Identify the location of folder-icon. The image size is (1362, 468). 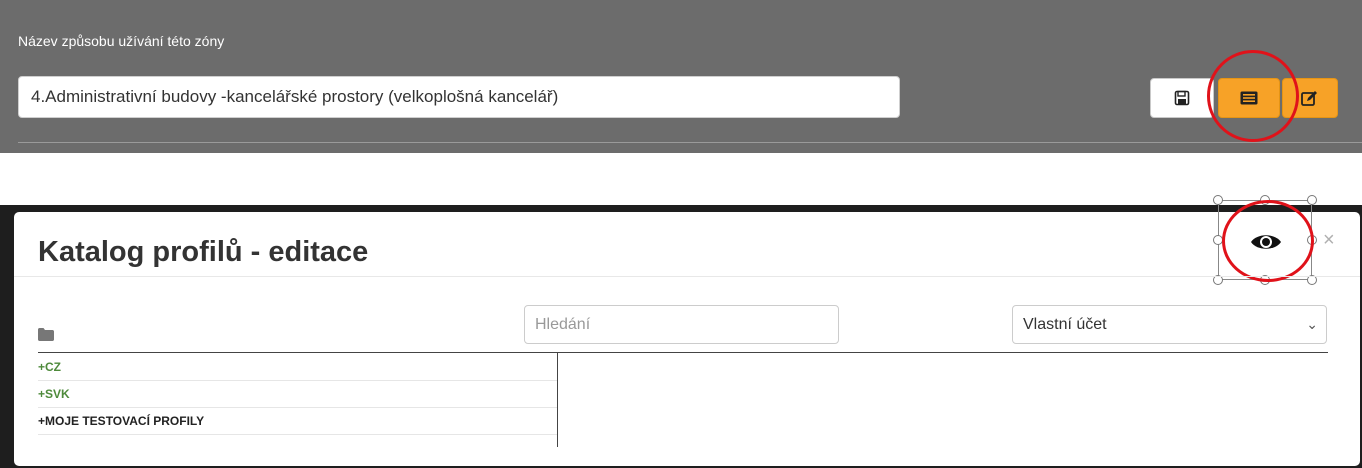
(46, 334).